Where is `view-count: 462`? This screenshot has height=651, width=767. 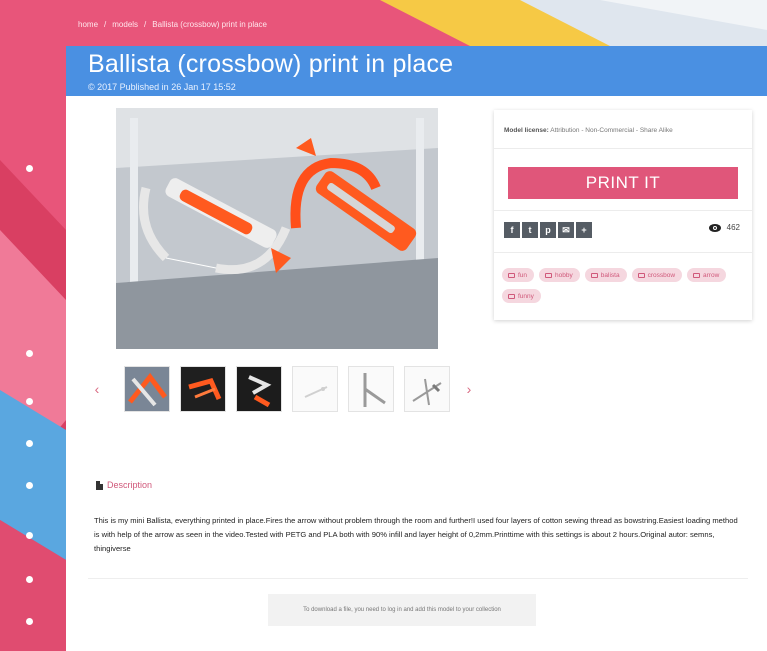
view-count: 462 is located at coordinates (724, 227).